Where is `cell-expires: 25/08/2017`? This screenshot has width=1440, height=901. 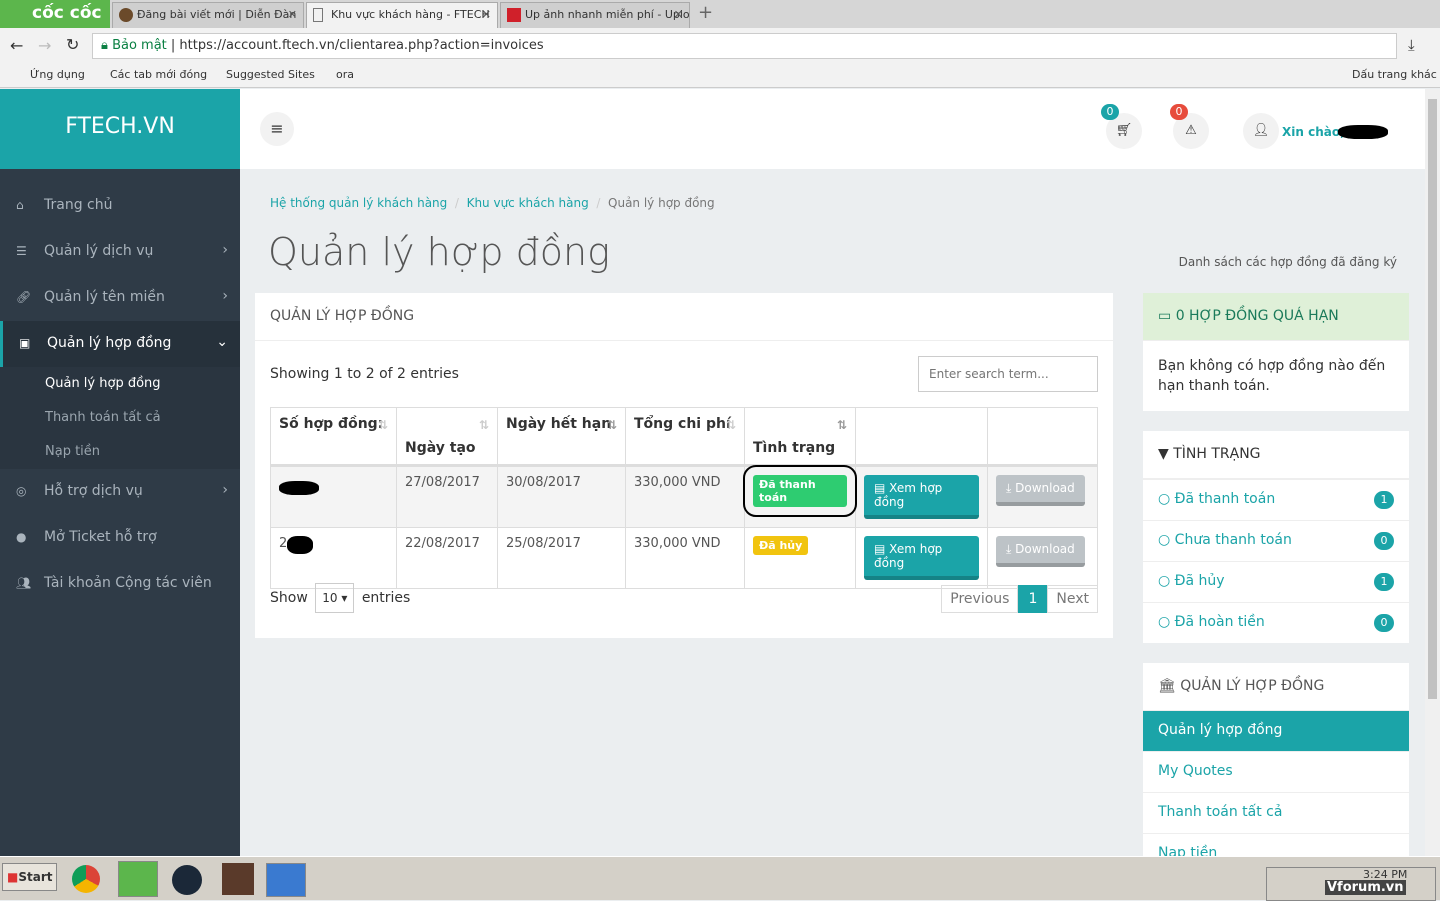
cell-expires: 25/08/2017 is located at coordinates (561, 558).